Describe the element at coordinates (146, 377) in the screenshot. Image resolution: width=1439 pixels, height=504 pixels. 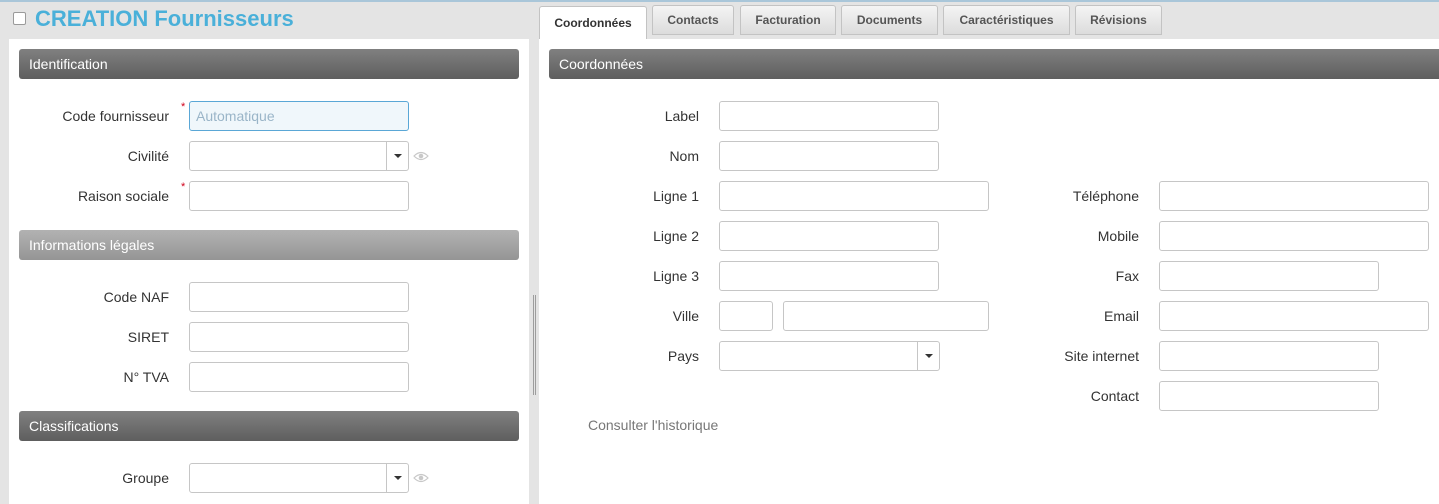
I see `label-tva: N° TVA` at that location.